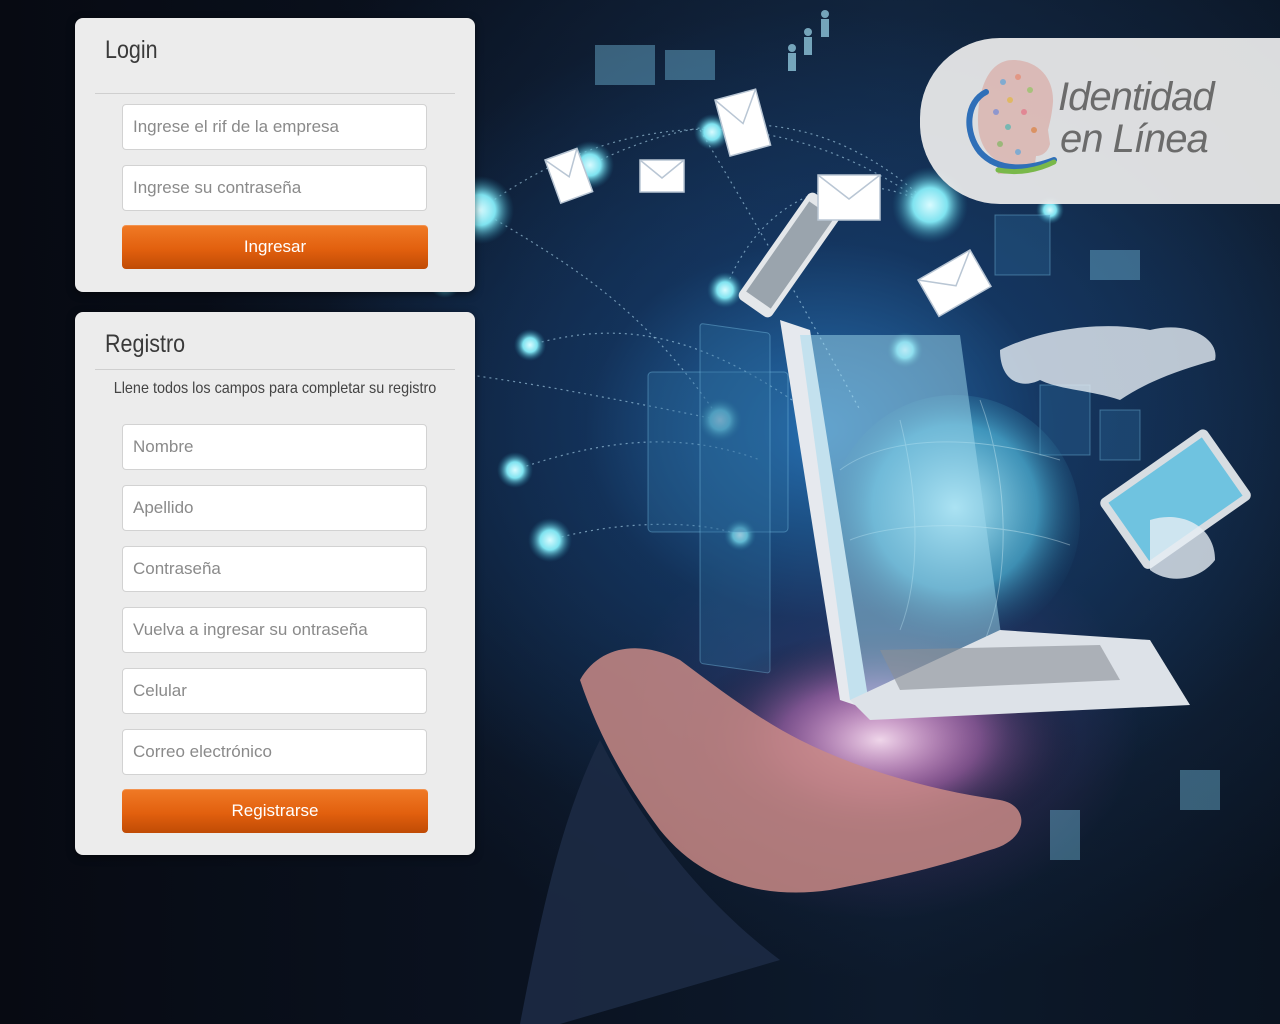 The image size is (1280, 1024). I want to click on register-title: Registro, so click(145, 344).